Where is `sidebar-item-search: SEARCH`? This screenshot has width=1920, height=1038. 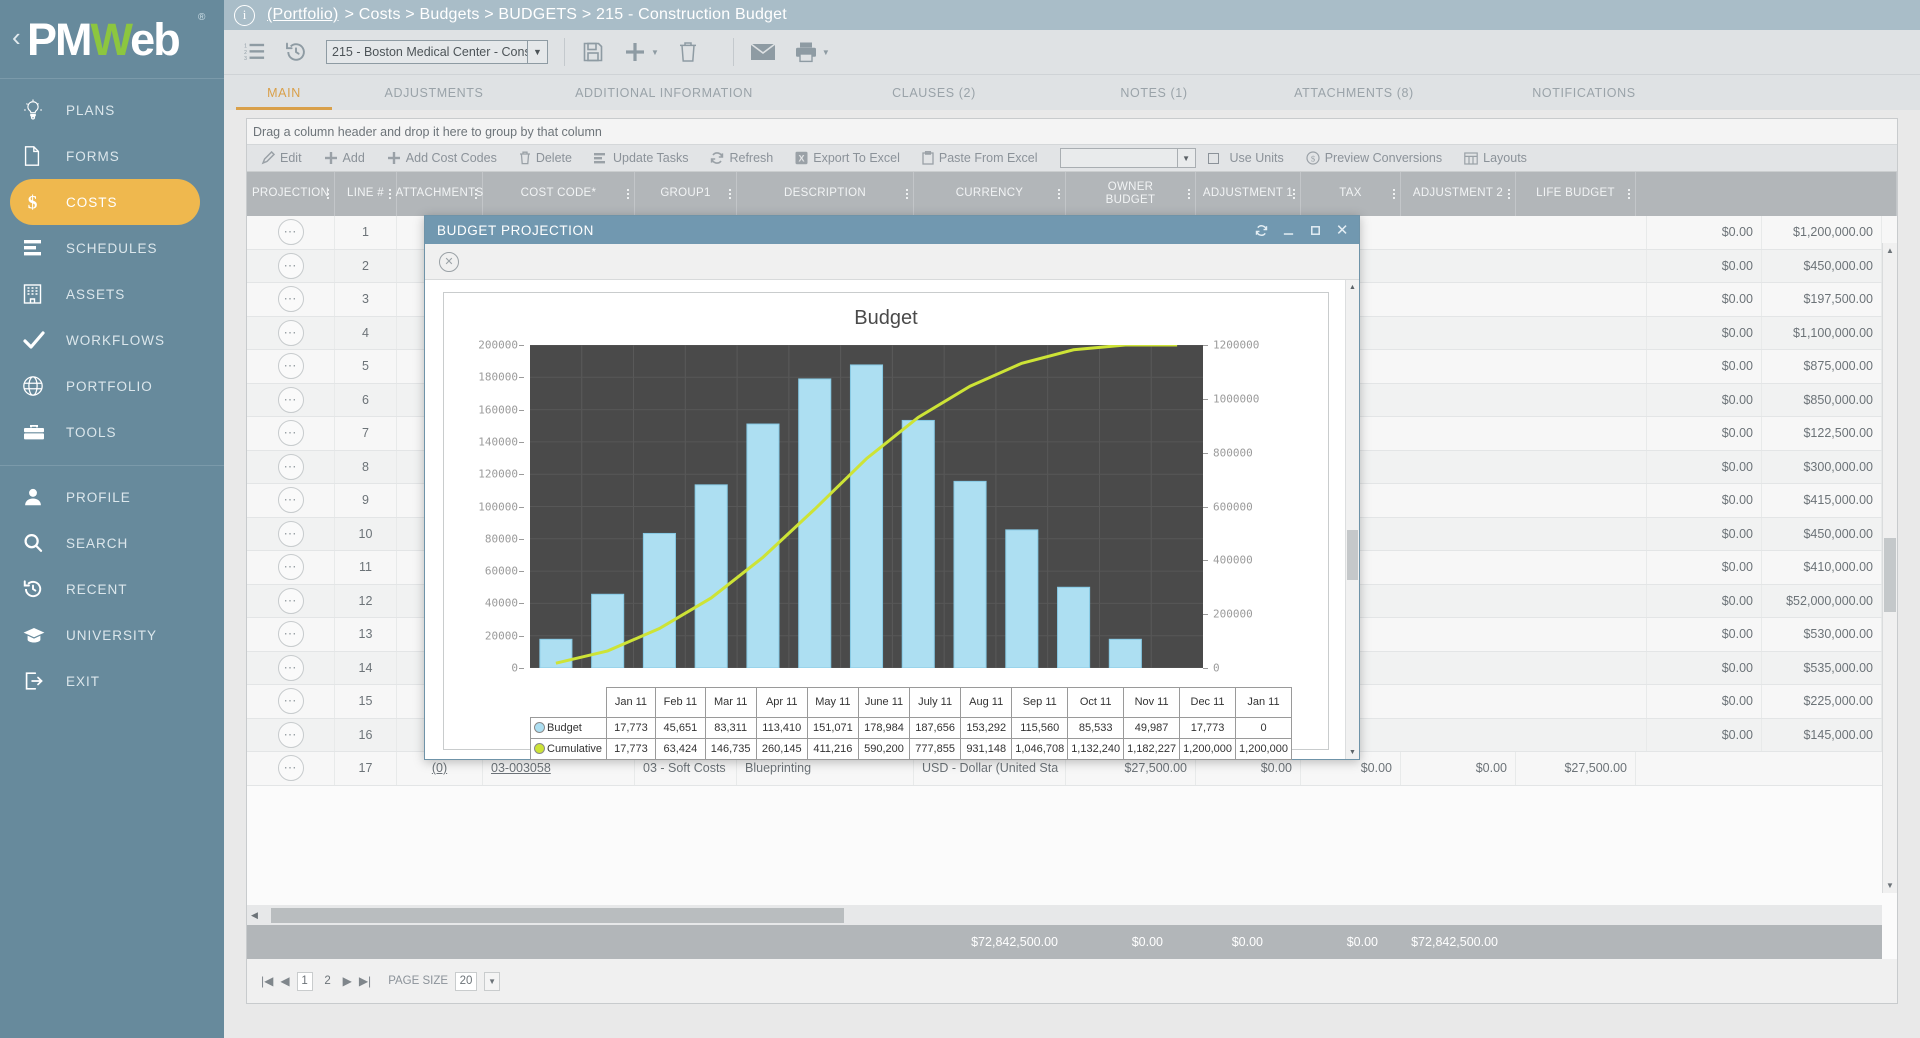
sidebar-item-search: SEARCH is located at coordinates (112, 543).